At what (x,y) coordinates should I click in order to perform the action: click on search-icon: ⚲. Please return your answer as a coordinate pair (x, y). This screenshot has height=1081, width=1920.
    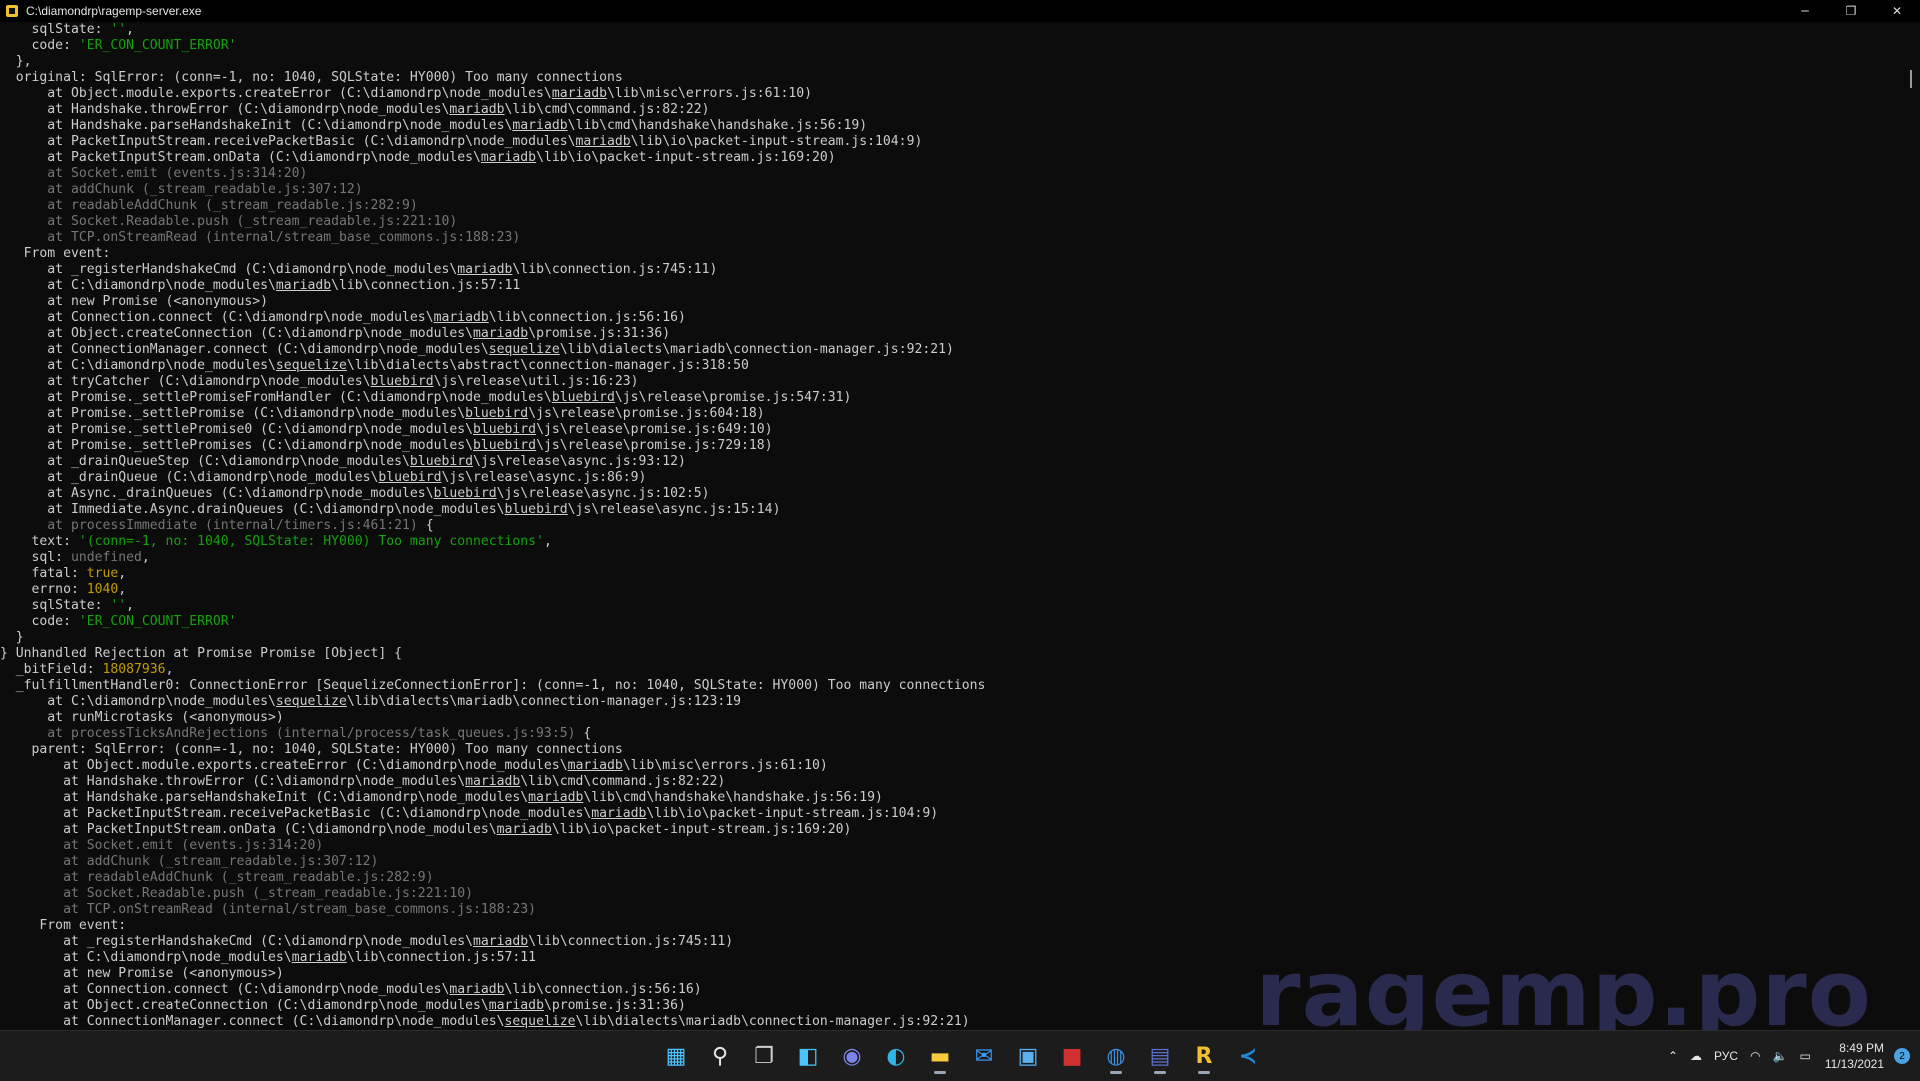
    Looking at the image, I should click on (720, 1056).